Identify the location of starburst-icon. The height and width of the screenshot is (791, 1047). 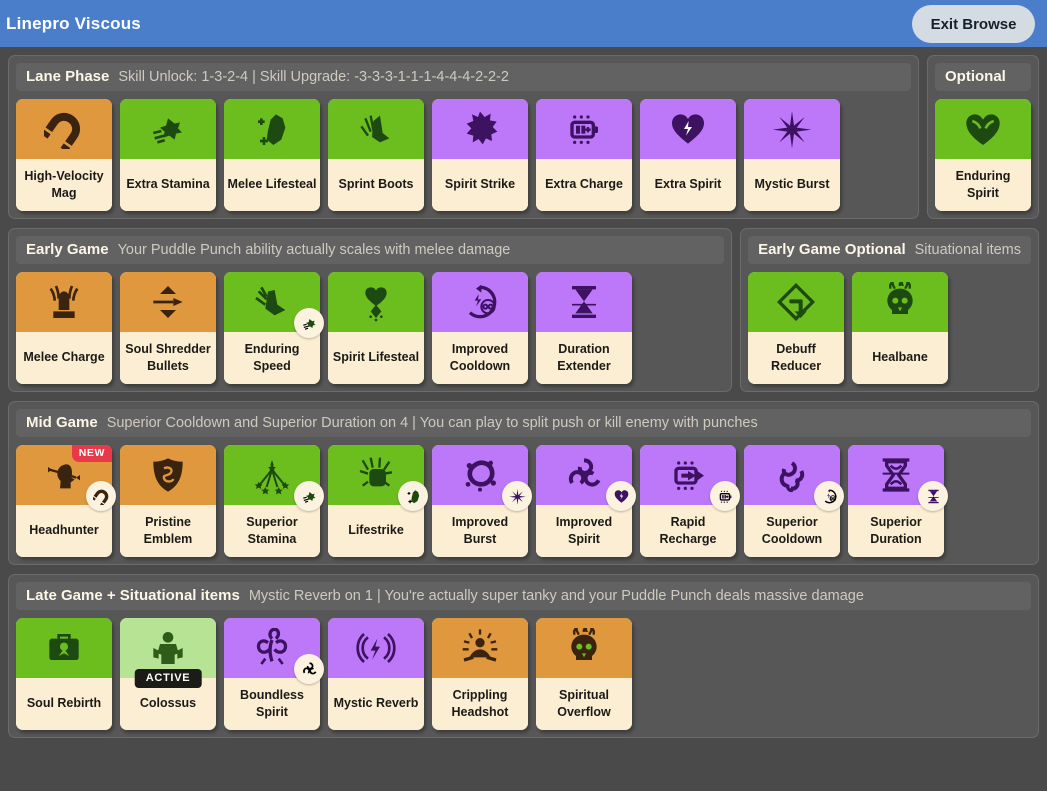
(792, 129).